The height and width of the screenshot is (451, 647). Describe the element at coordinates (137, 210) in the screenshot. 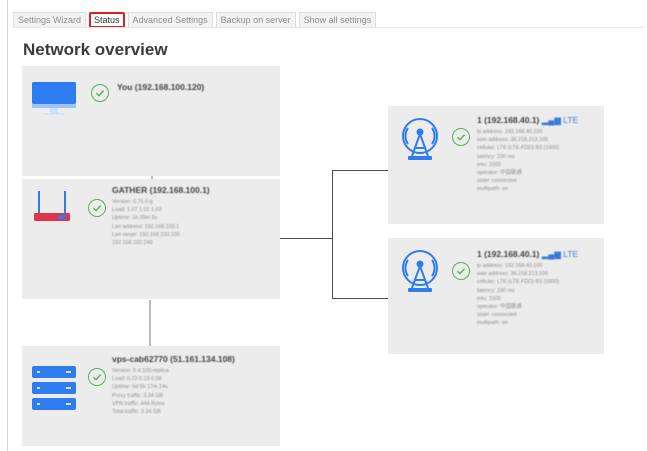

I see `info-line: Load: 1.07 1.01 1.03` at that location.